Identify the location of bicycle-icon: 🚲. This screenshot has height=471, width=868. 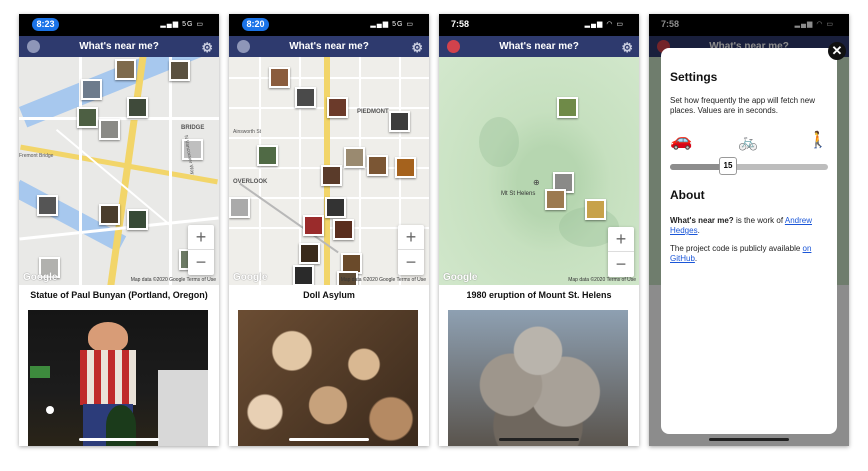
(748, 142).